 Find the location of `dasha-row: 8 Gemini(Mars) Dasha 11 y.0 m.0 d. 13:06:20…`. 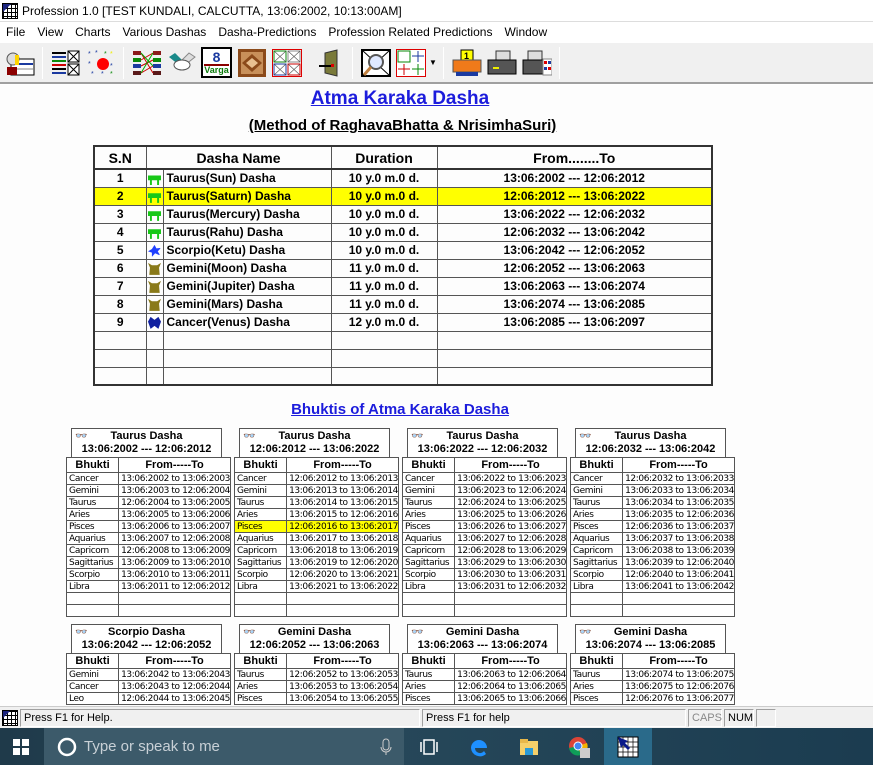

dasha-row: 8 Gemini(Mars) Dasha 11 y.0 m.0 d. 13:06:20… is located at coordinates (403, 304).